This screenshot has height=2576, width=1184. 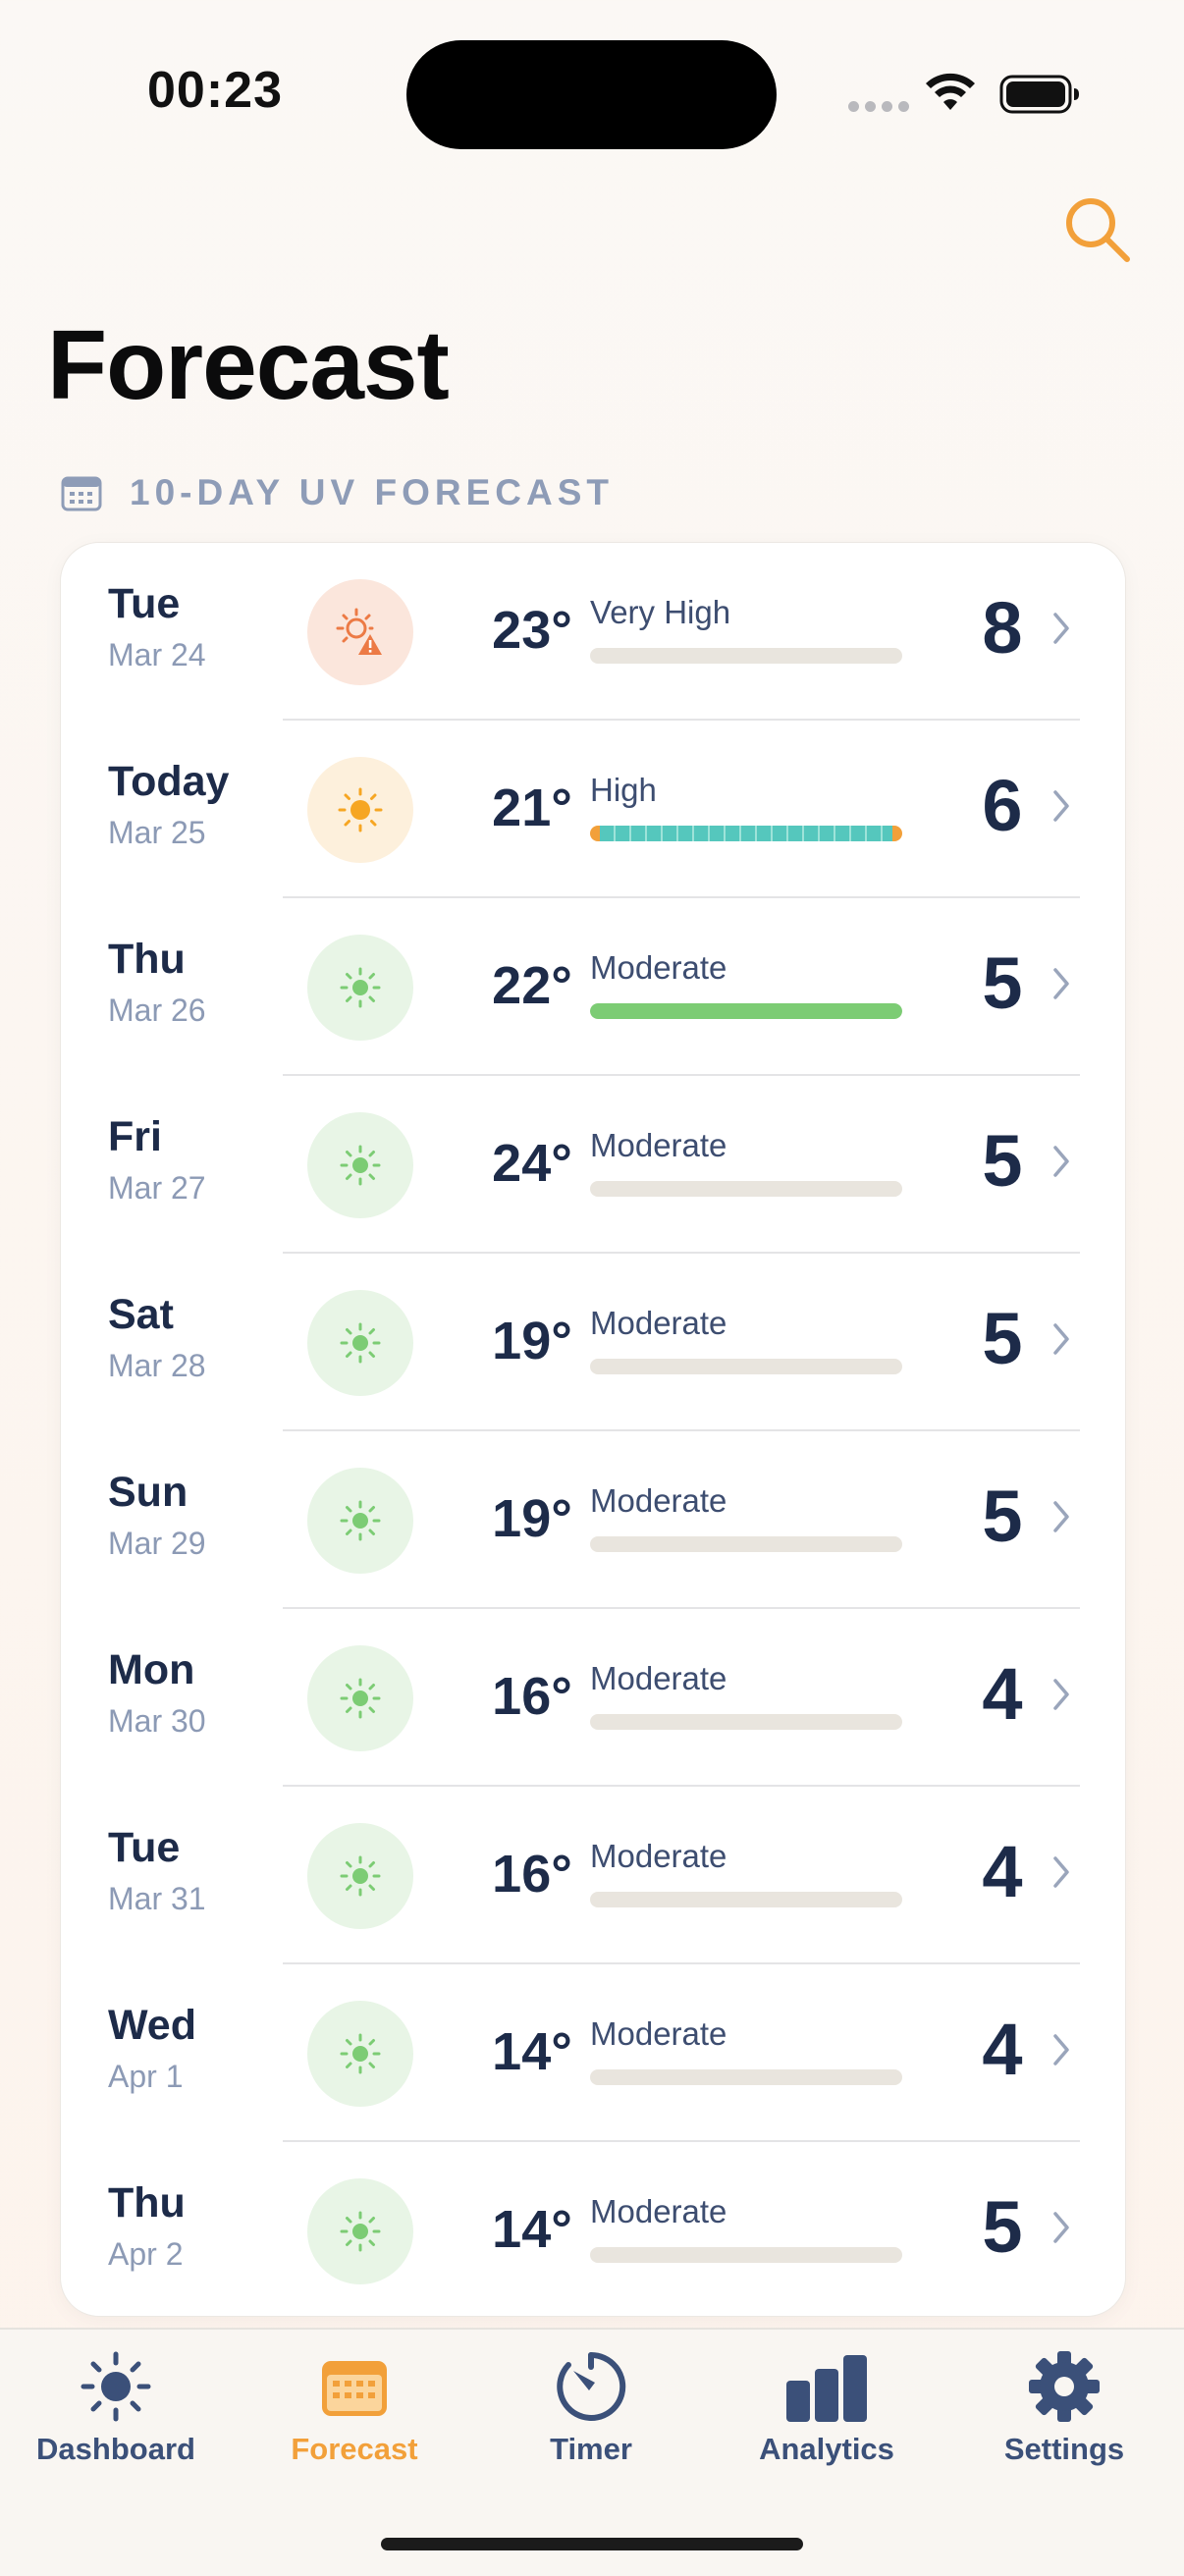 I want to click on tab-analytics: Analytics, so click(x=826, y=2407).